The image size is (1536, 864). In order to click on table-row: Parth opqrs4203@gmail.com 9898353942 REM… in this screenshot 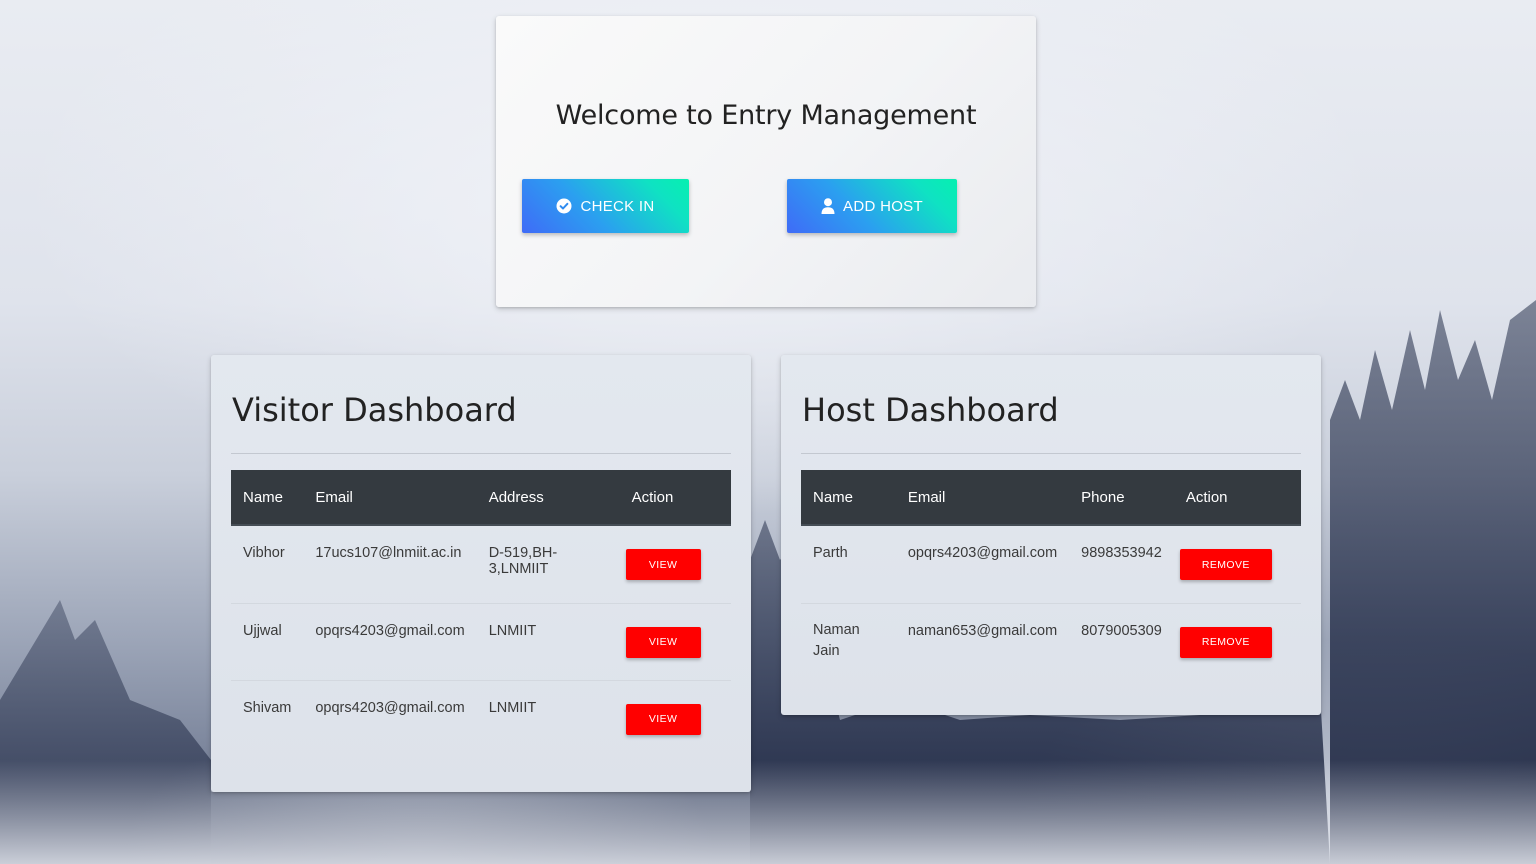, I will do `click(1051, 564)`.